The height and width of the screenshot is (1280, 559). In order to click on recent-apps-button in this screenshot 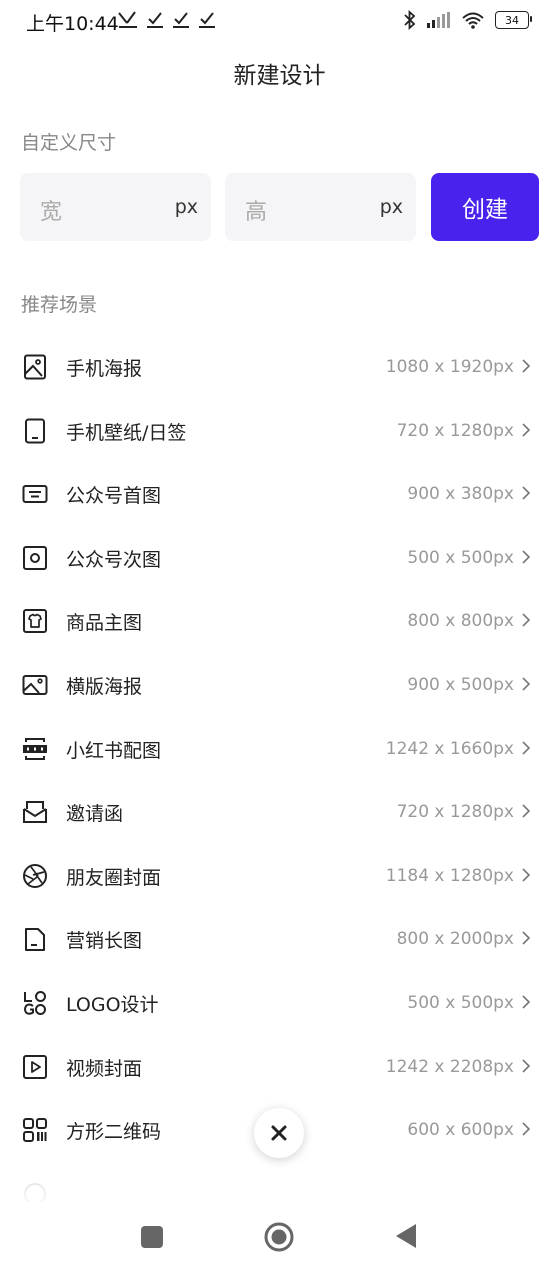, I will do `click(152, 1237)`.